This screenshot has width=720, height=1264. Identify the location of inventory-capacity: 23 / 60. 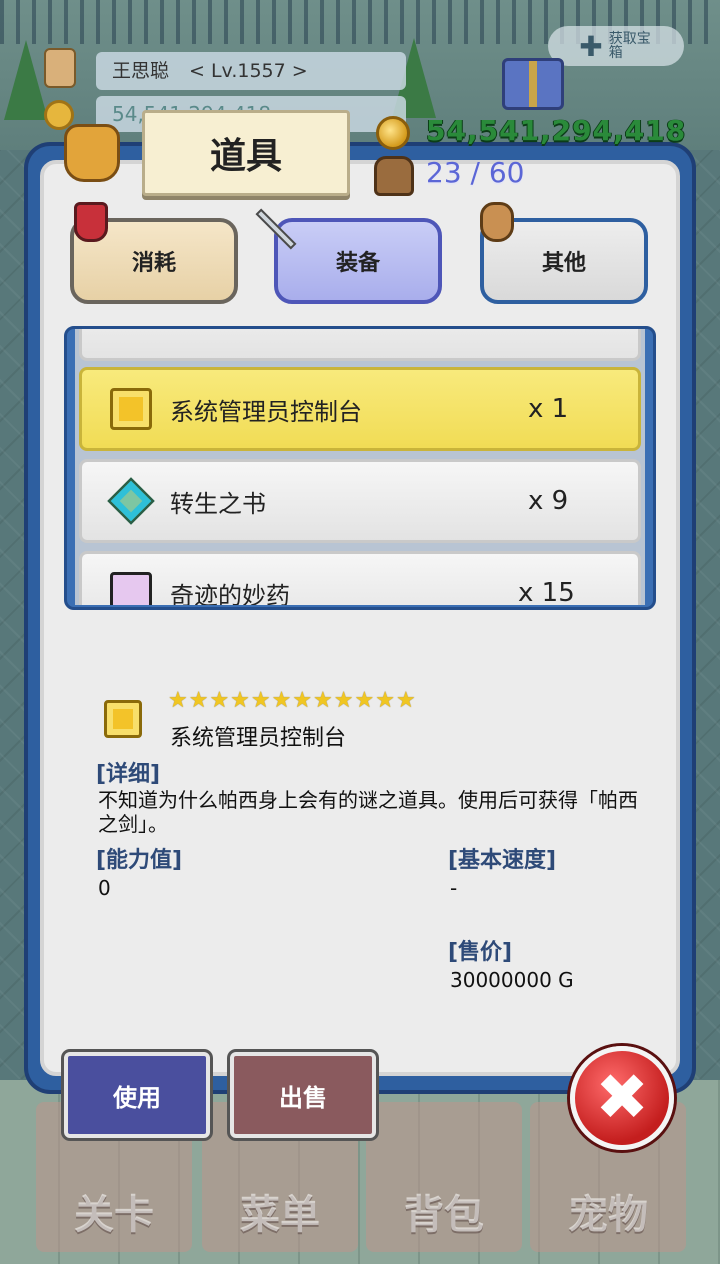
(475, 172).